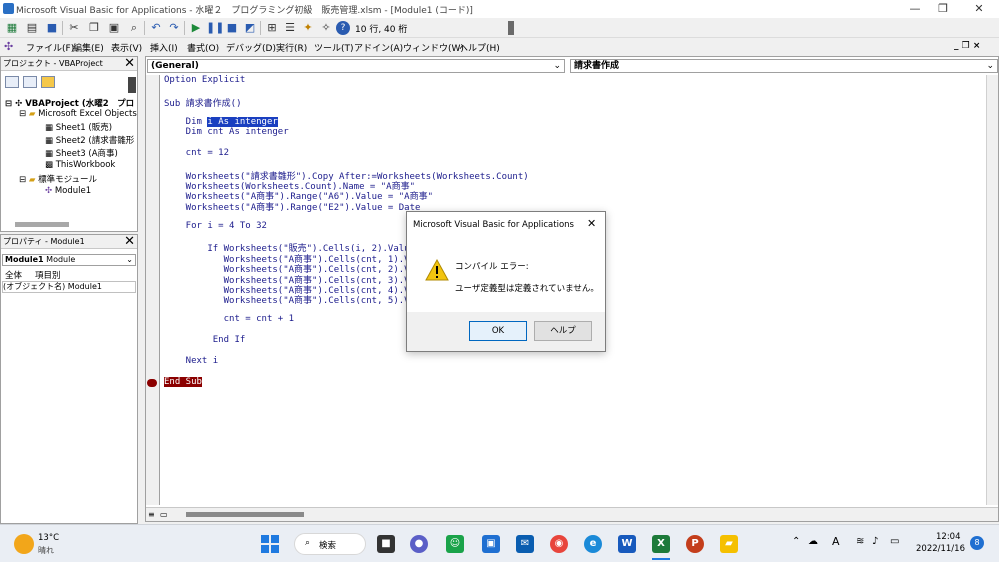 The height and width of the screenshot is (562, 999). I want to click on copy-icon: ❐, so click(94, 28).